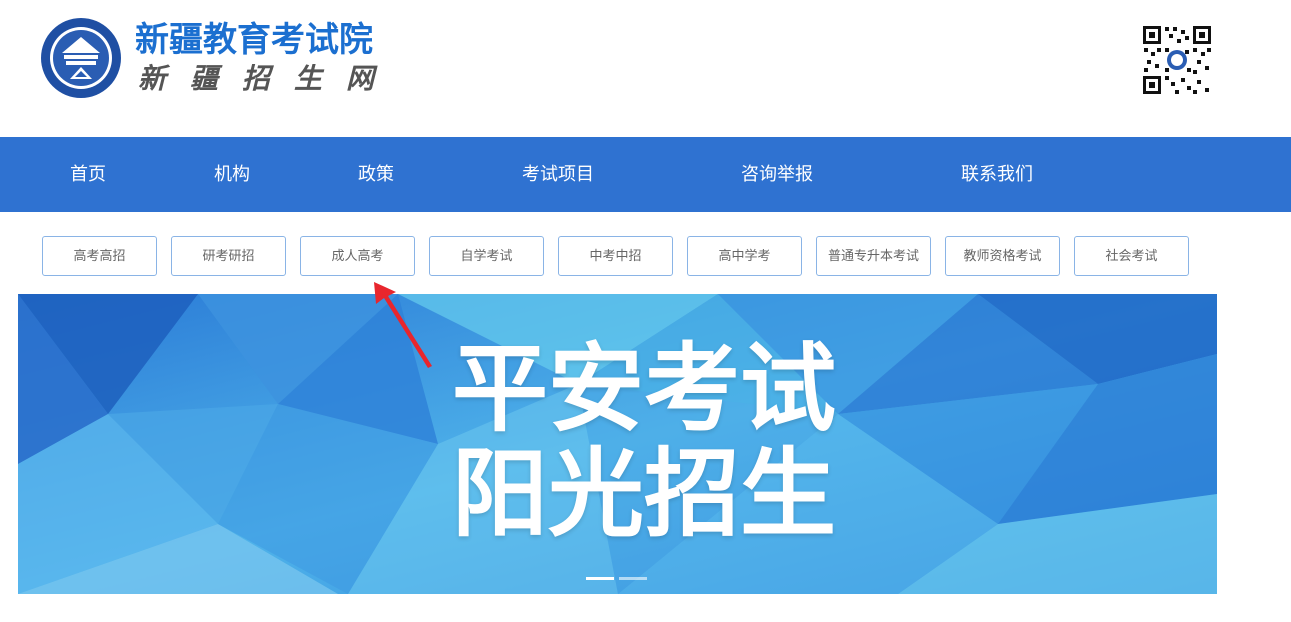 Image resolution: width=1291 pixels, height=622 pixels. I want to click on carousel-dot, so click(633, 578).